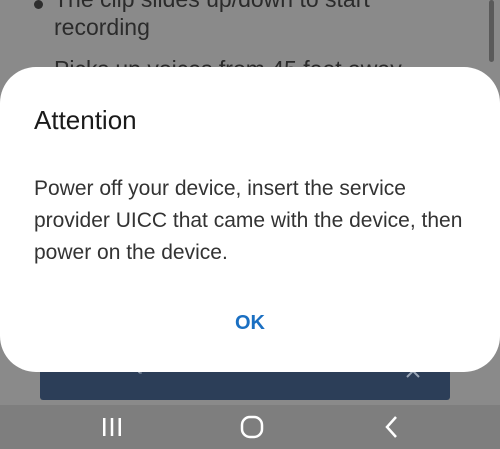 The image size is (500, 449). What do you see at coordinates (491, 31) in the screenshot?
I see `scrollbar` at bounding box center [491, 31].